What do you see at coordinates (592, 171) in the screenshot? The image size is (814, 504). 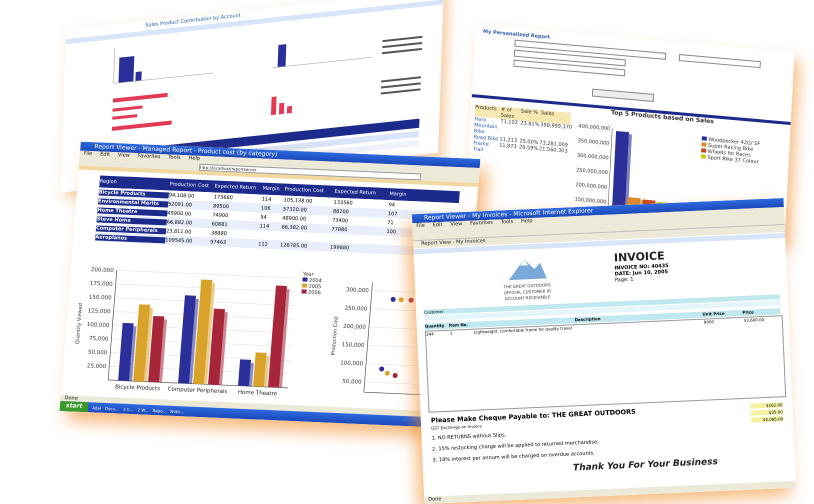 I see `y-tick-label: 250,000,000` at bounding box center [592, 171].